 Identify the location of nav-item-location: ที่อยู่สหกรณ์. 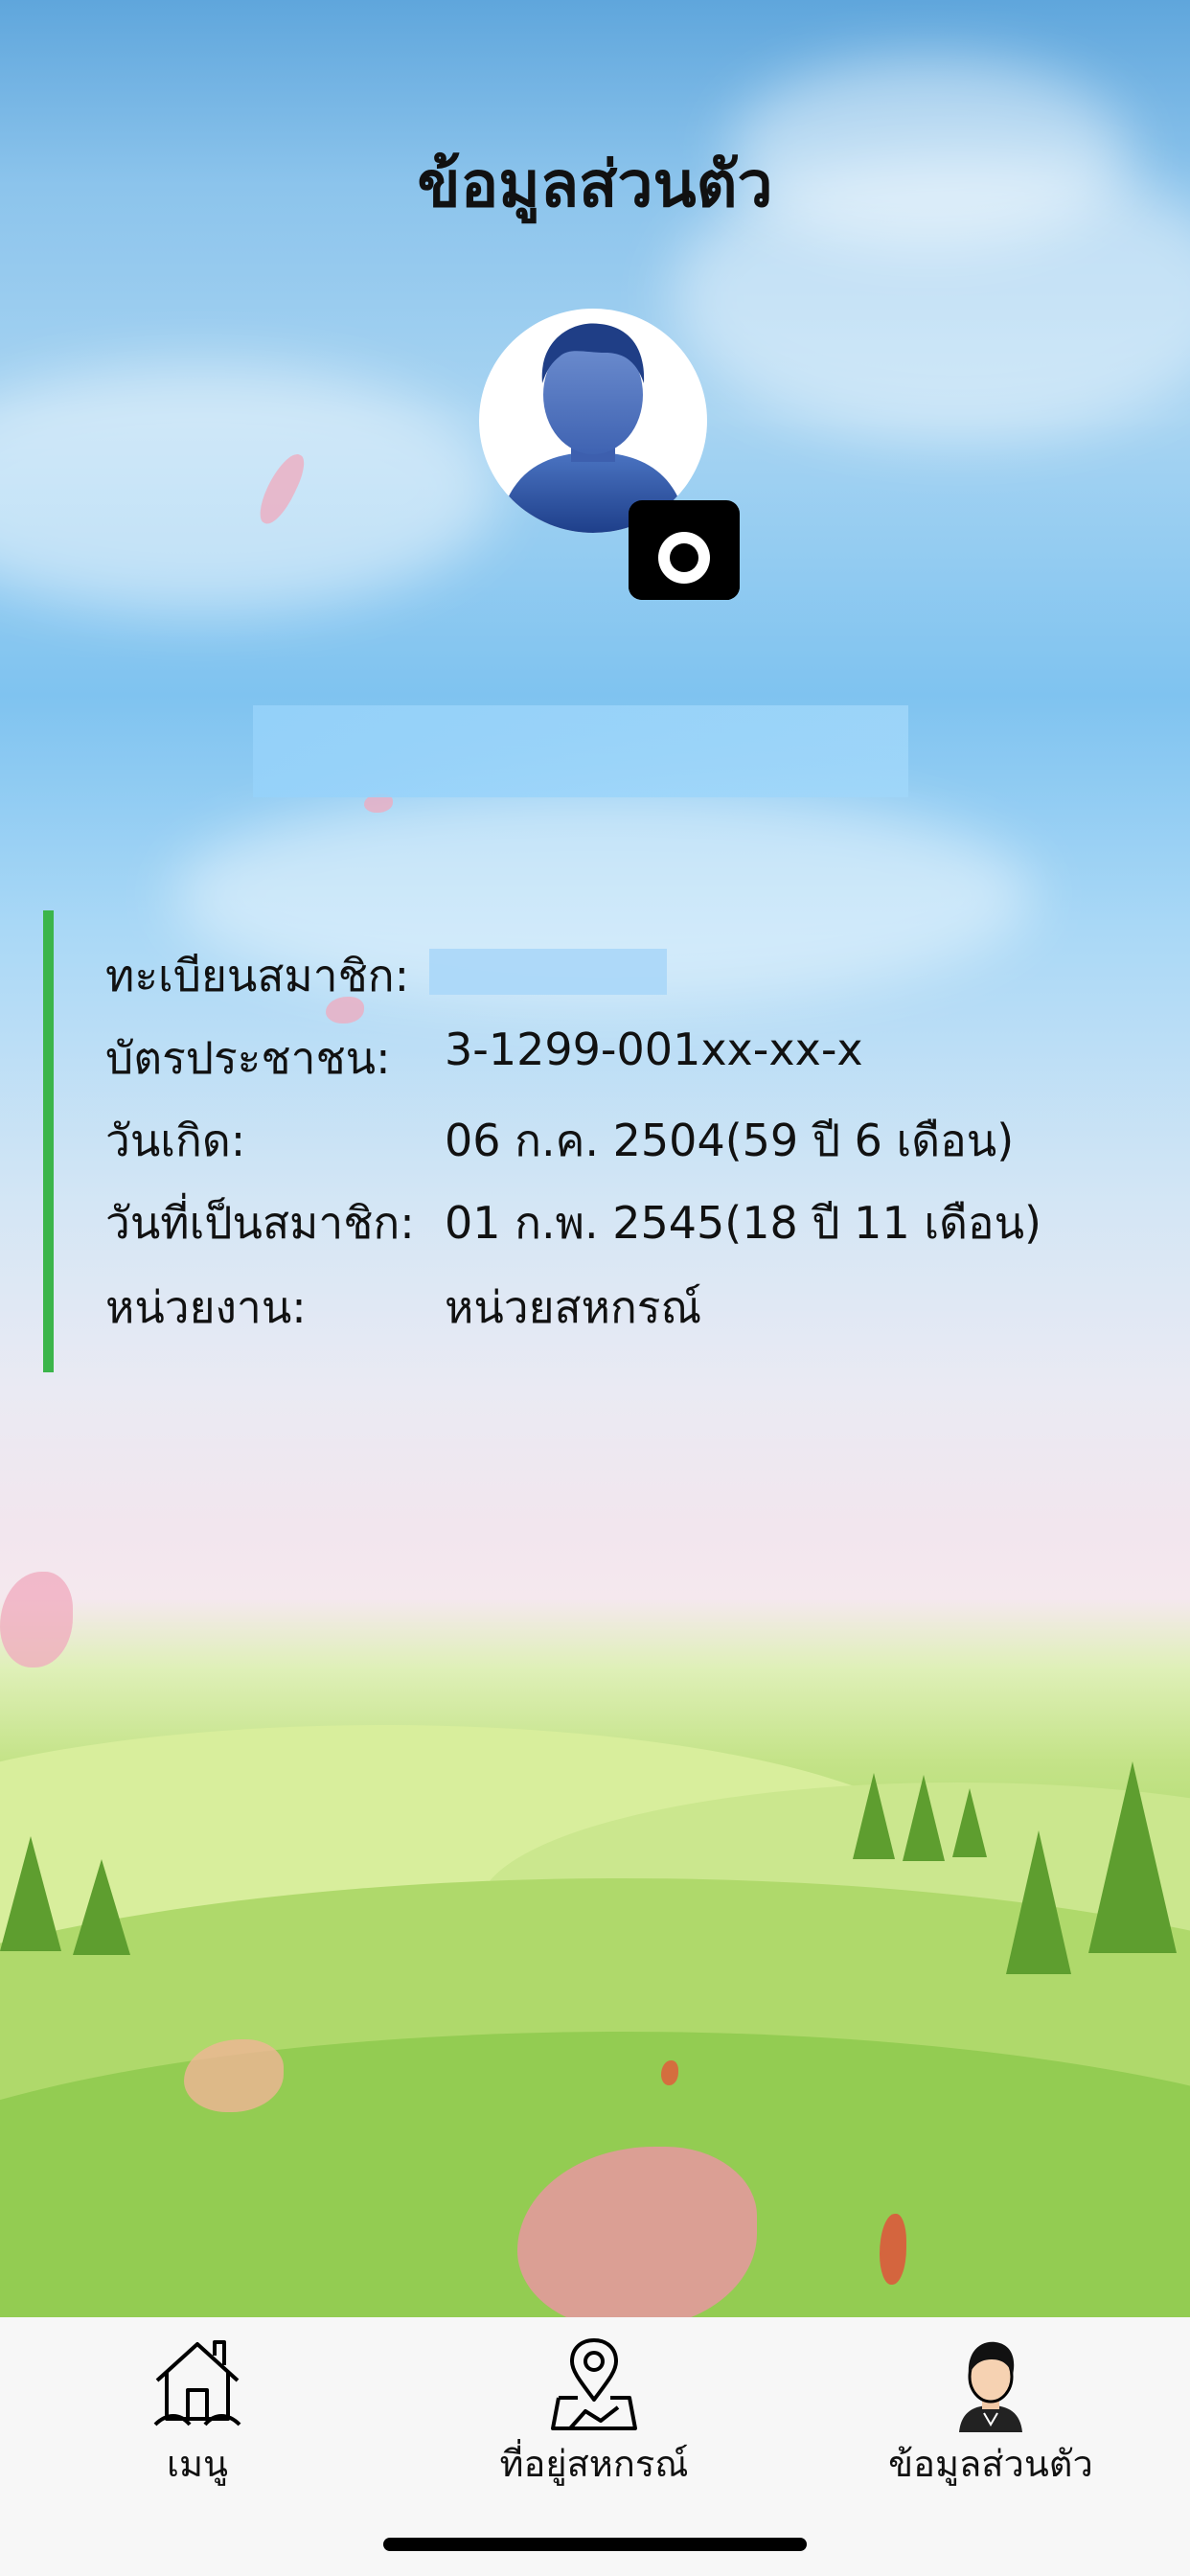
(594, 2413).